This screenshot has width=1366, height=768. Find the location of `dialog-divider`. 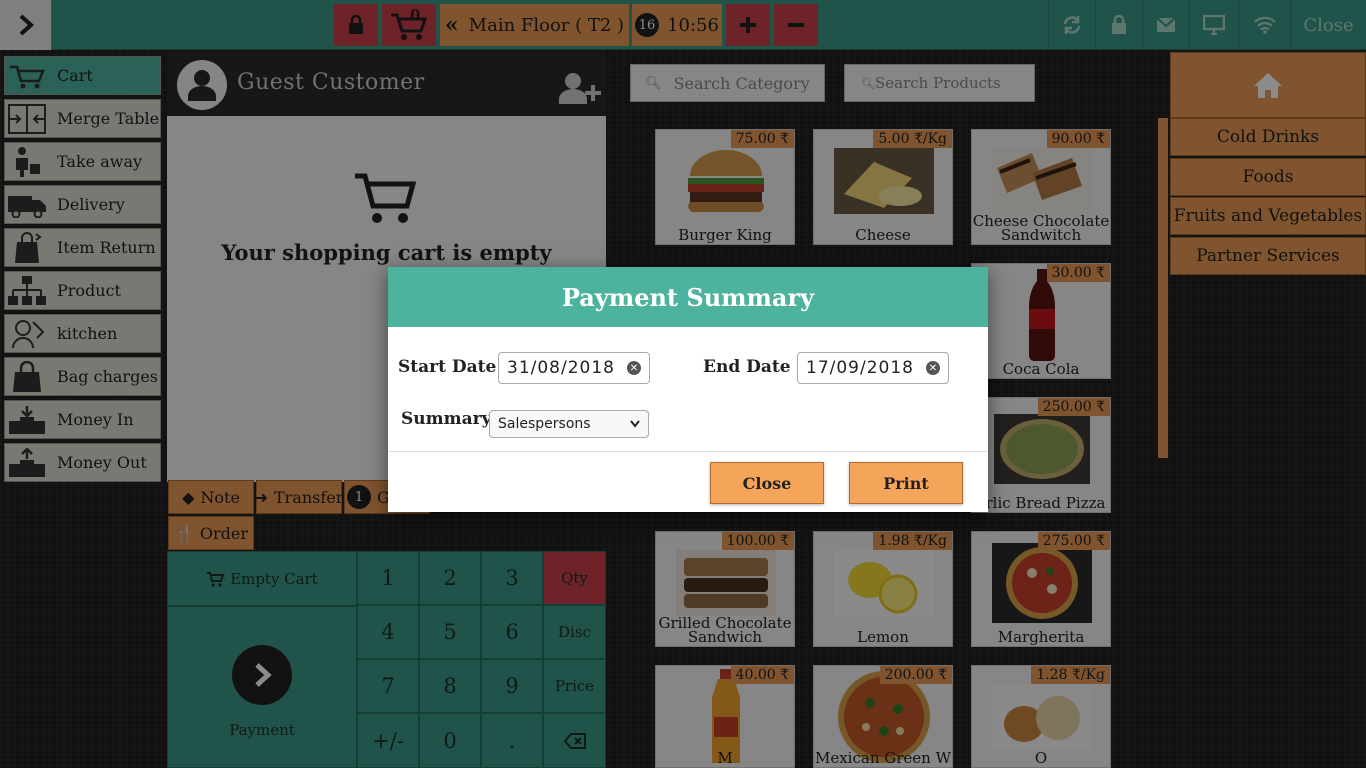

dialog-divider is located at coordinates (688, 451).